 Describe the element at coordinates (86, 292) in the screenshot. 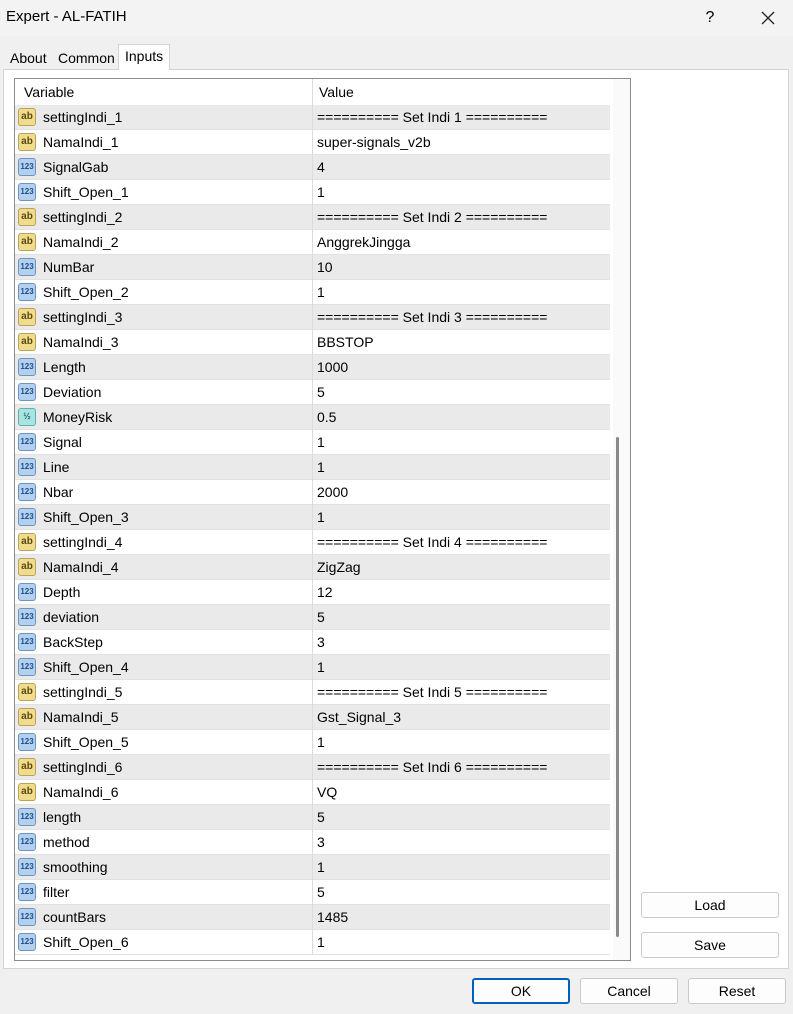

I see `variable-name: Shift_Open_2` at that location.